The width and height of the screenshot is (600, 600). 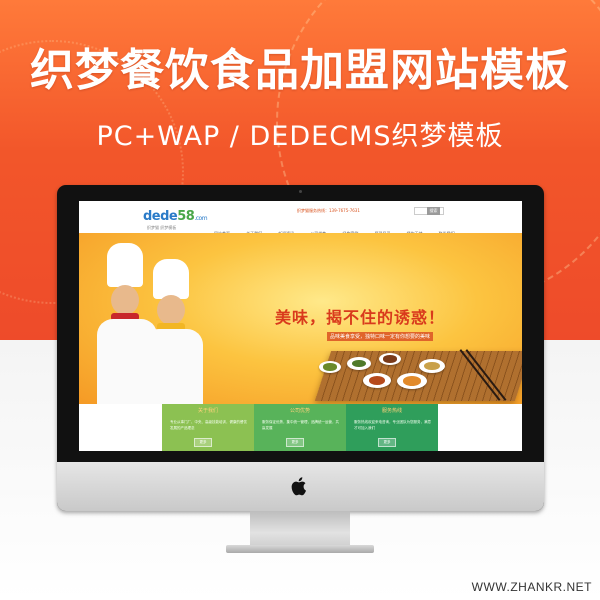 What do you see at coordinates (433, 211) in the screenshot?
I see `search-button: 搜索` at bounding box center [433, 211].